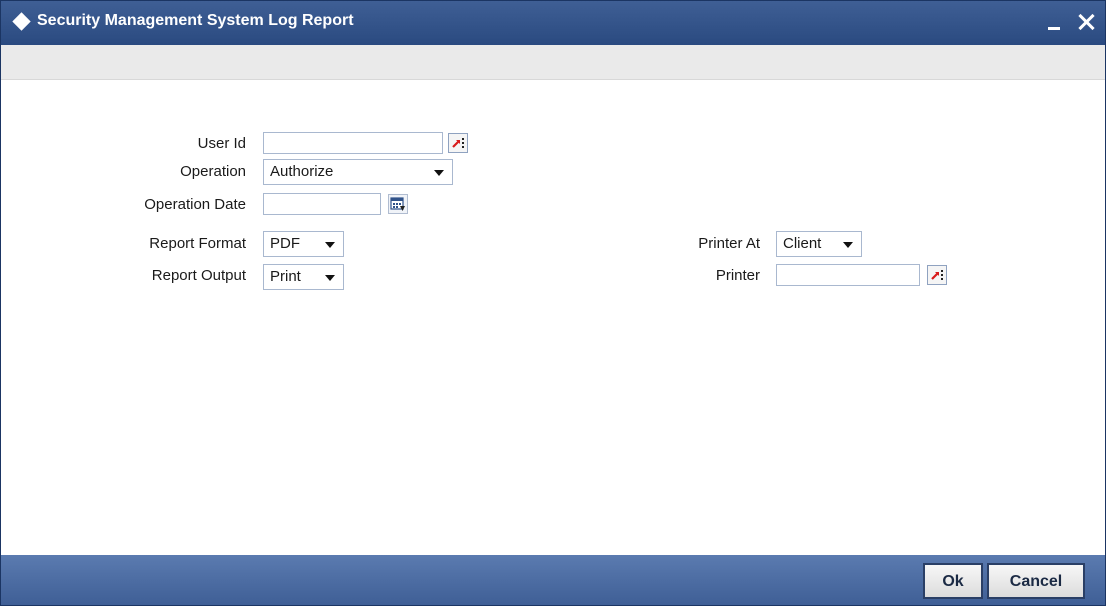  I want to click on user-id-lov-button, so click(458, 143).